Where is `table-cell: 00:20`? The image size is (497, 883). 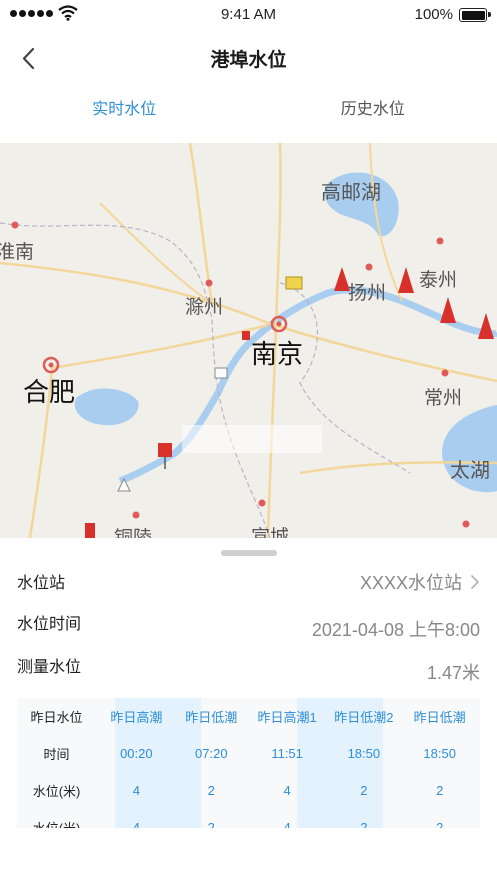
table-cell: 00:20 is located at coordinates (136, 753).